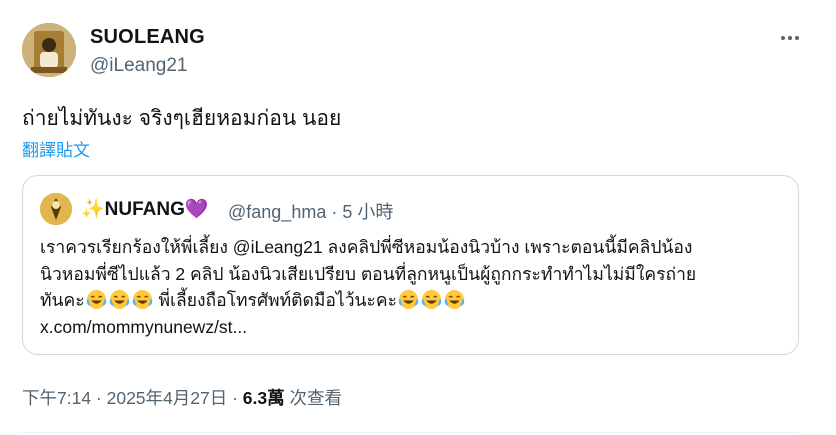 This screenshot has width=836, height=435. I want to click on divider, so click(410, 432).